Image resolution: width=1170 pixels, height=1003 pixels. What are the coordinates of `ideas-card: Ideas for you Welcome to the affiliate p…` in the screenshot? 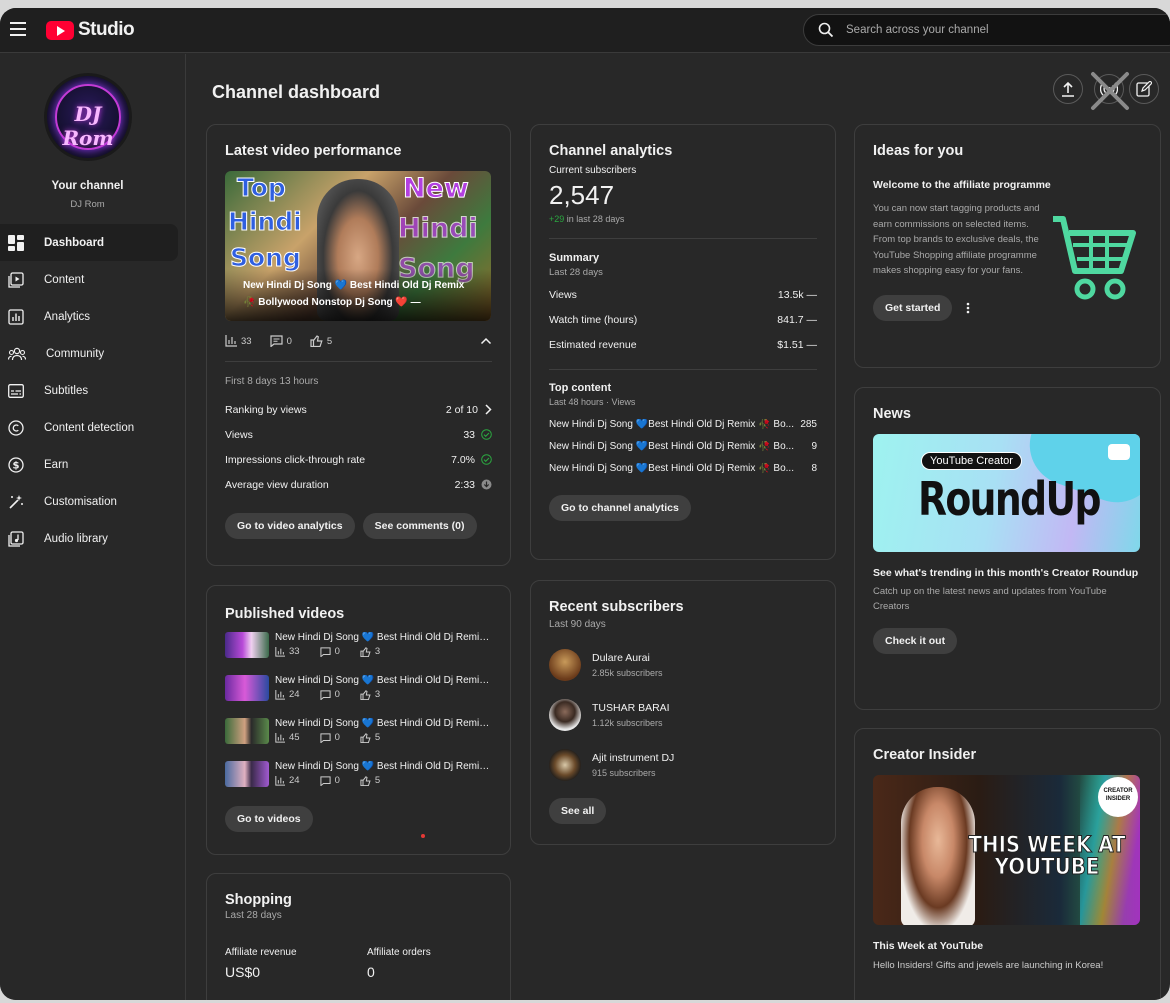 It's located at (1007, 246).